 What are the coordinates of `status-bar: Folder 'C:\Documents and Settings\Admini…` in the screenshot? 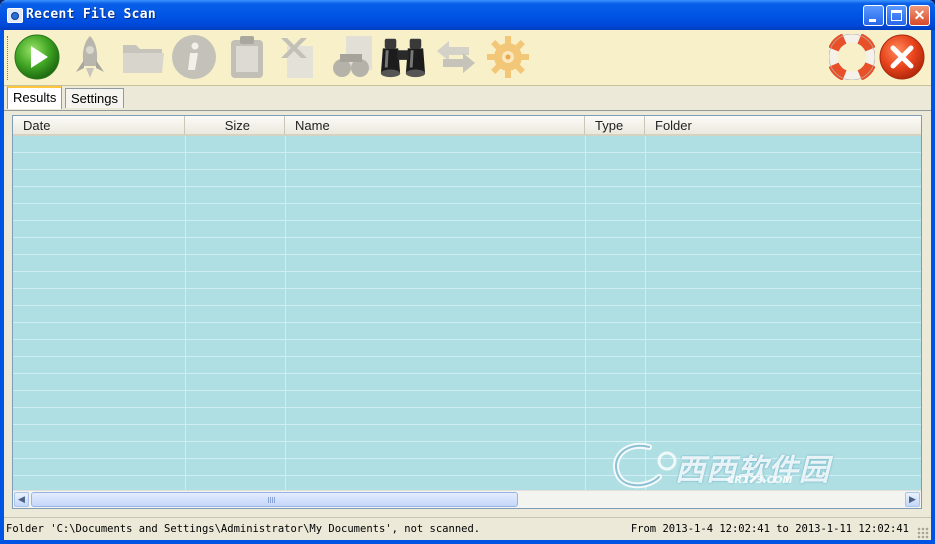 It's located at (467, 529).